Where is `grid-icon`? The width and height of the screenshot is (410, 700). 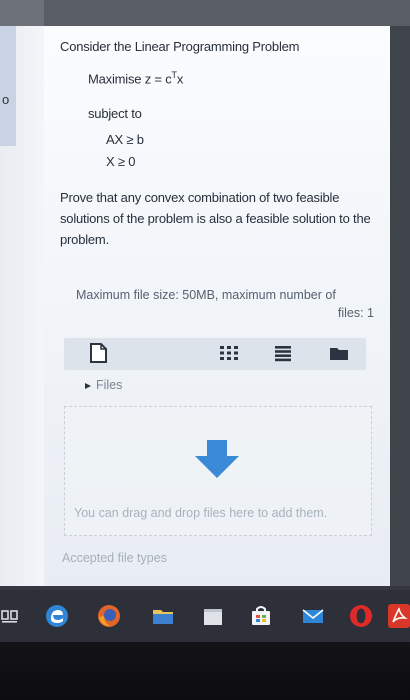
grid-icon is located at coordinates (229, 353).